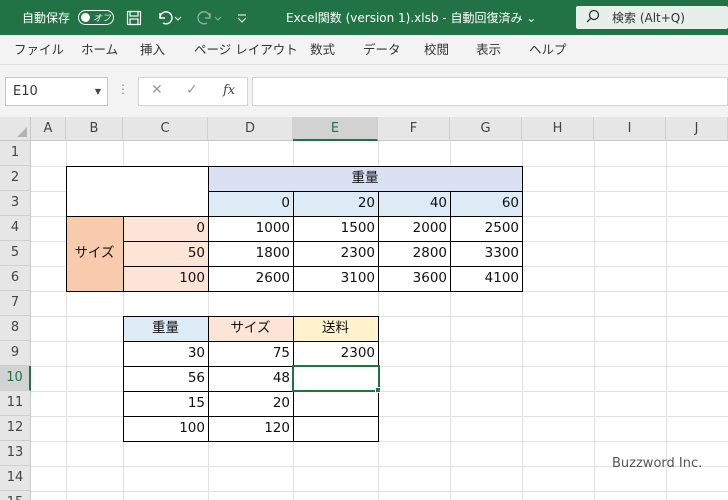 The height and width of the screenshot is (500, 728). I want to click on row-header-8: 8, so click(15, 328).